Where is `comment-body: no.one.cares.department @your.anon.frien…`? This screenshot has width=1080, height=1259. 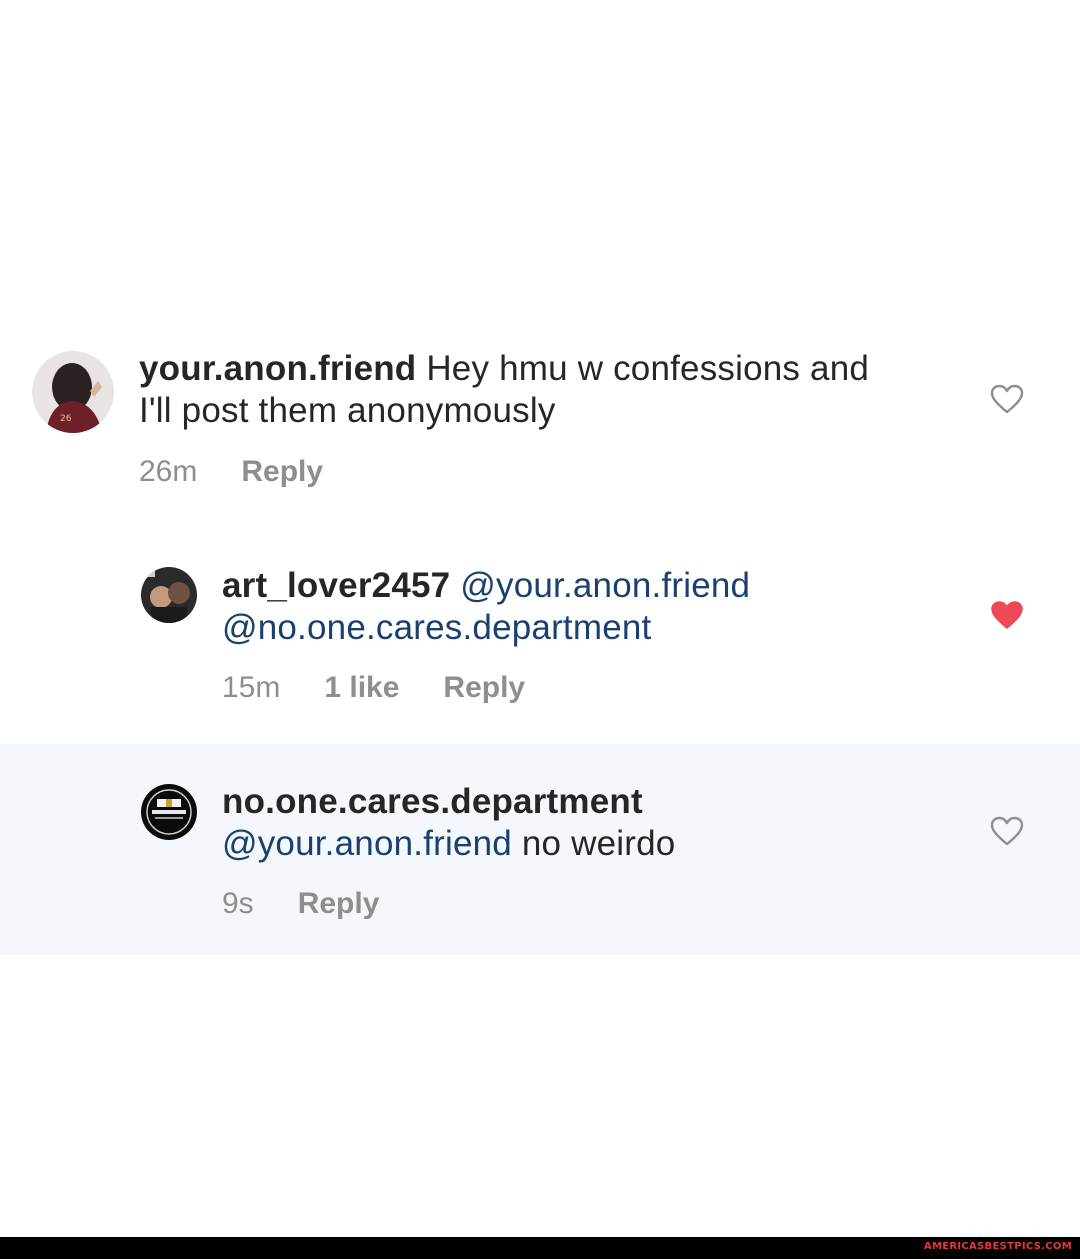
comment-body: no.one.cares.department @your.anon.frien… is located at coordinates (592, 823).